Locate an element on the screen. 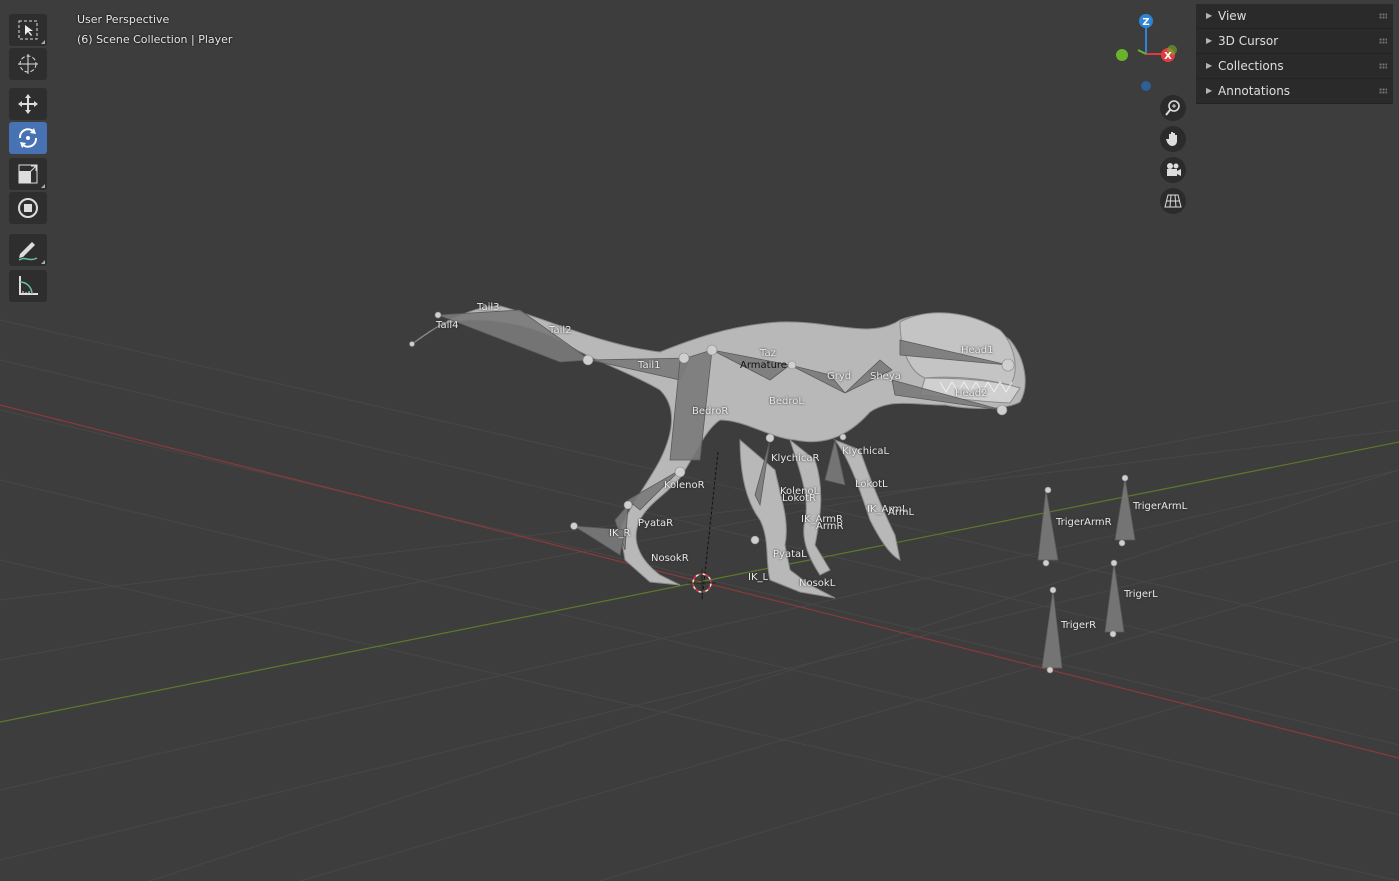 This screenshot has width=1399, height=881. panel-collections: ▶ Collections is located at coordinates (1294, 66).